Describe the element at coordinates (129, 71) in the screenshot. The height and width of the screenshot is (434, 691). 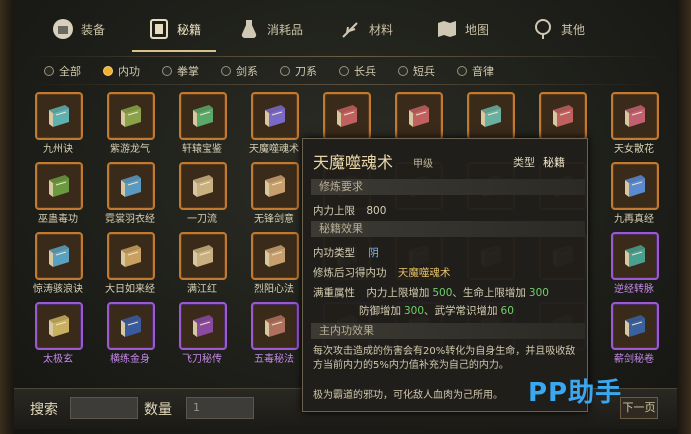
I see `filter-label: 内功` at that location.